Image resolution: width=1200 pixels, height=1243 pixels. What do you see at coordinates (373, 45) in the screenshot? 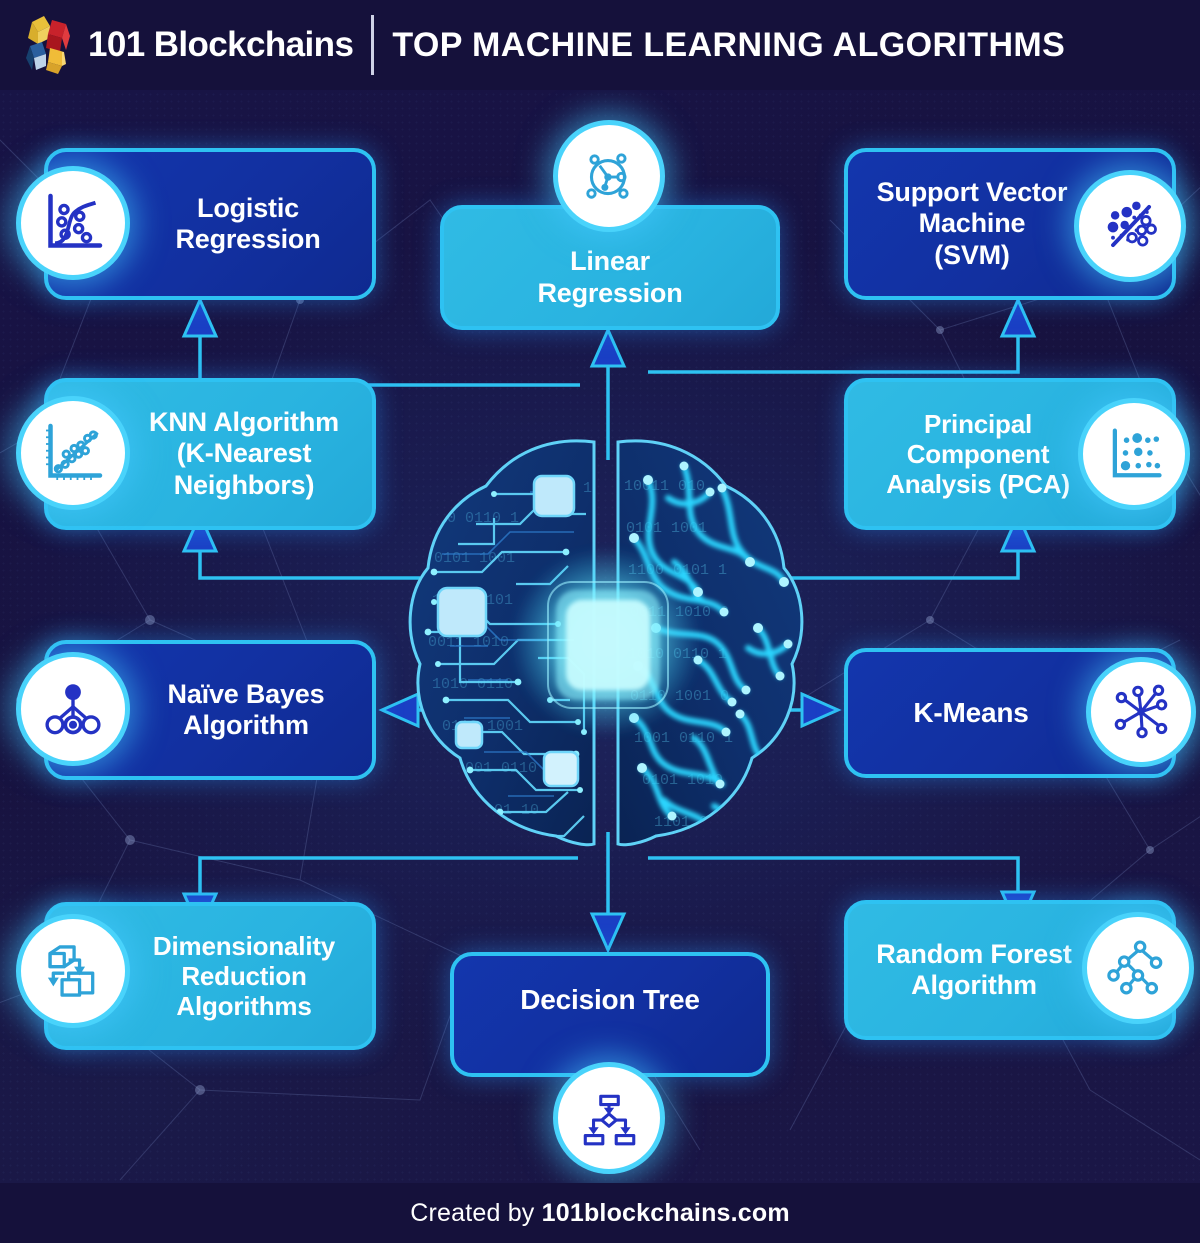
I see `header-divider` at bounding box center [373, 45].